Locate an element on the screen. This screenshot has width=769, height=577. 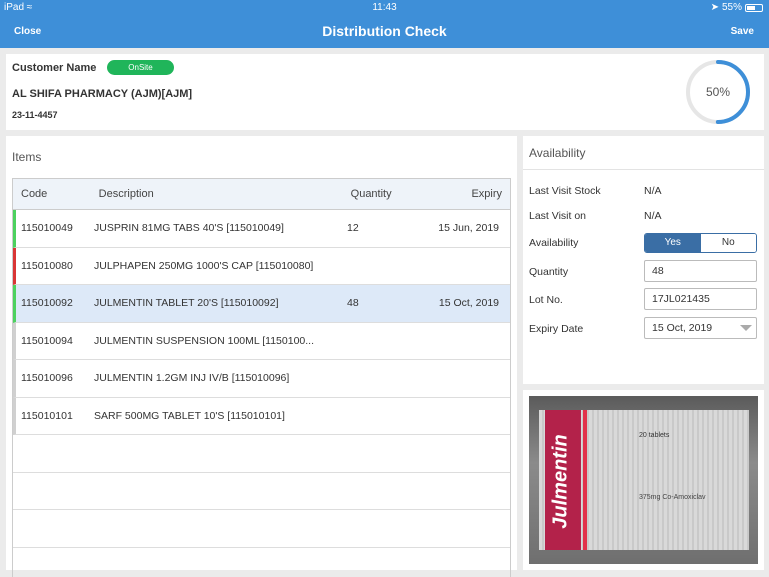
expiry-value: 15 Oct, 2019 is located at coordinates (682, 328).